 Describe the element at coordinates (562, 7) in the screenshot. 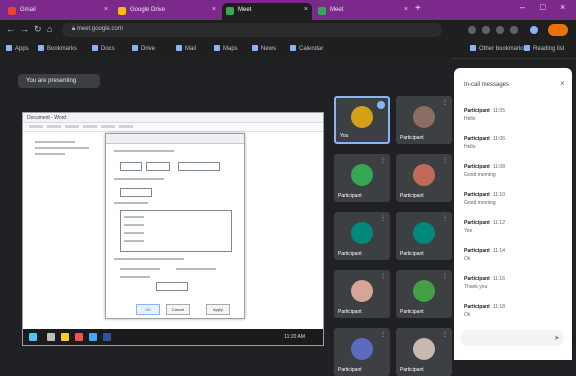

I see `close-window-icon: ×` at that location.